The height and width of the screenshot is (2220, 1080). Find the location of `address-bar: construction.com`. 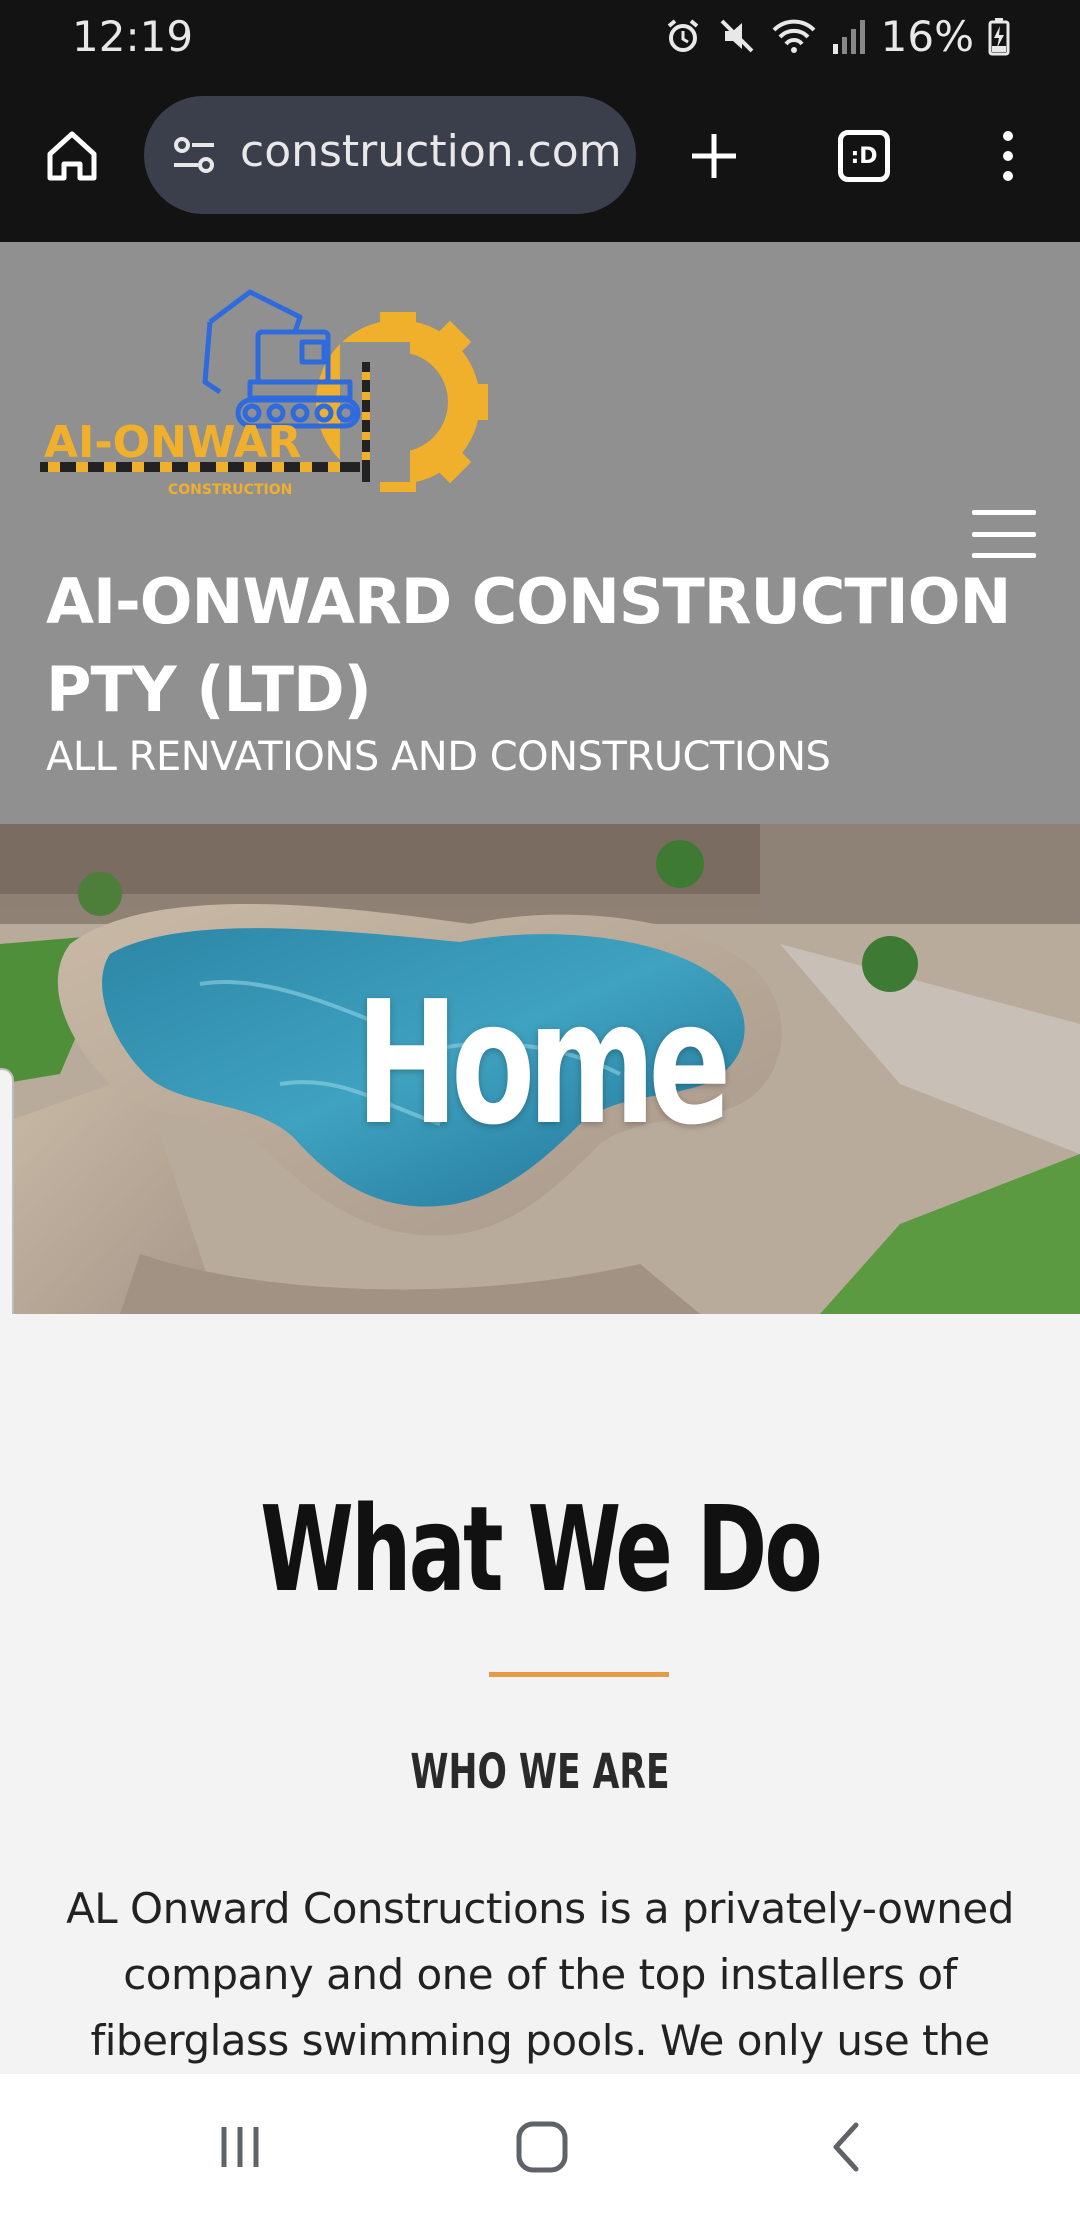

address-bar: construction.com is located at coordinates (390, 155).